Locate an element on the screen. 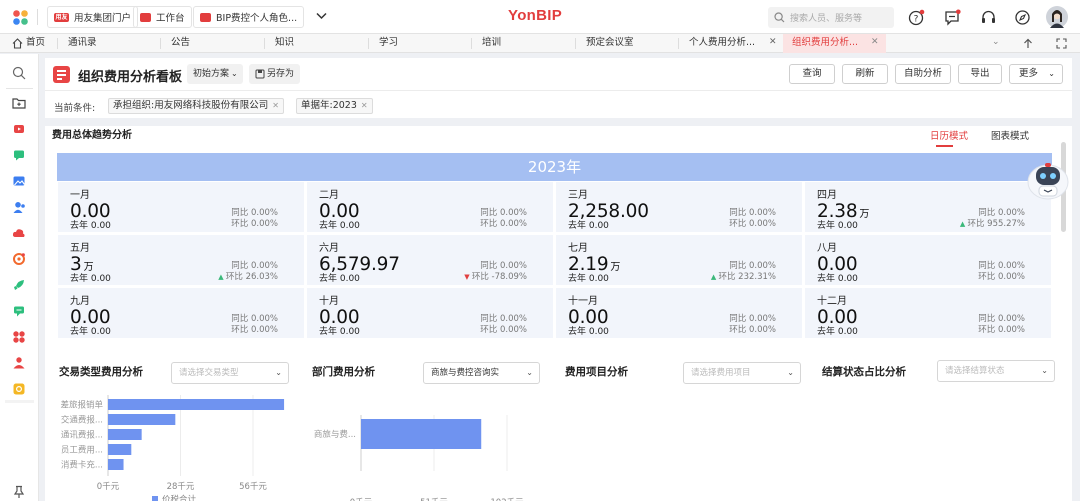  month-cell: 五月 3 万去年 0.00 同比 0.00% ▲ 环比 26.03% is located at coordinates (181, 260).